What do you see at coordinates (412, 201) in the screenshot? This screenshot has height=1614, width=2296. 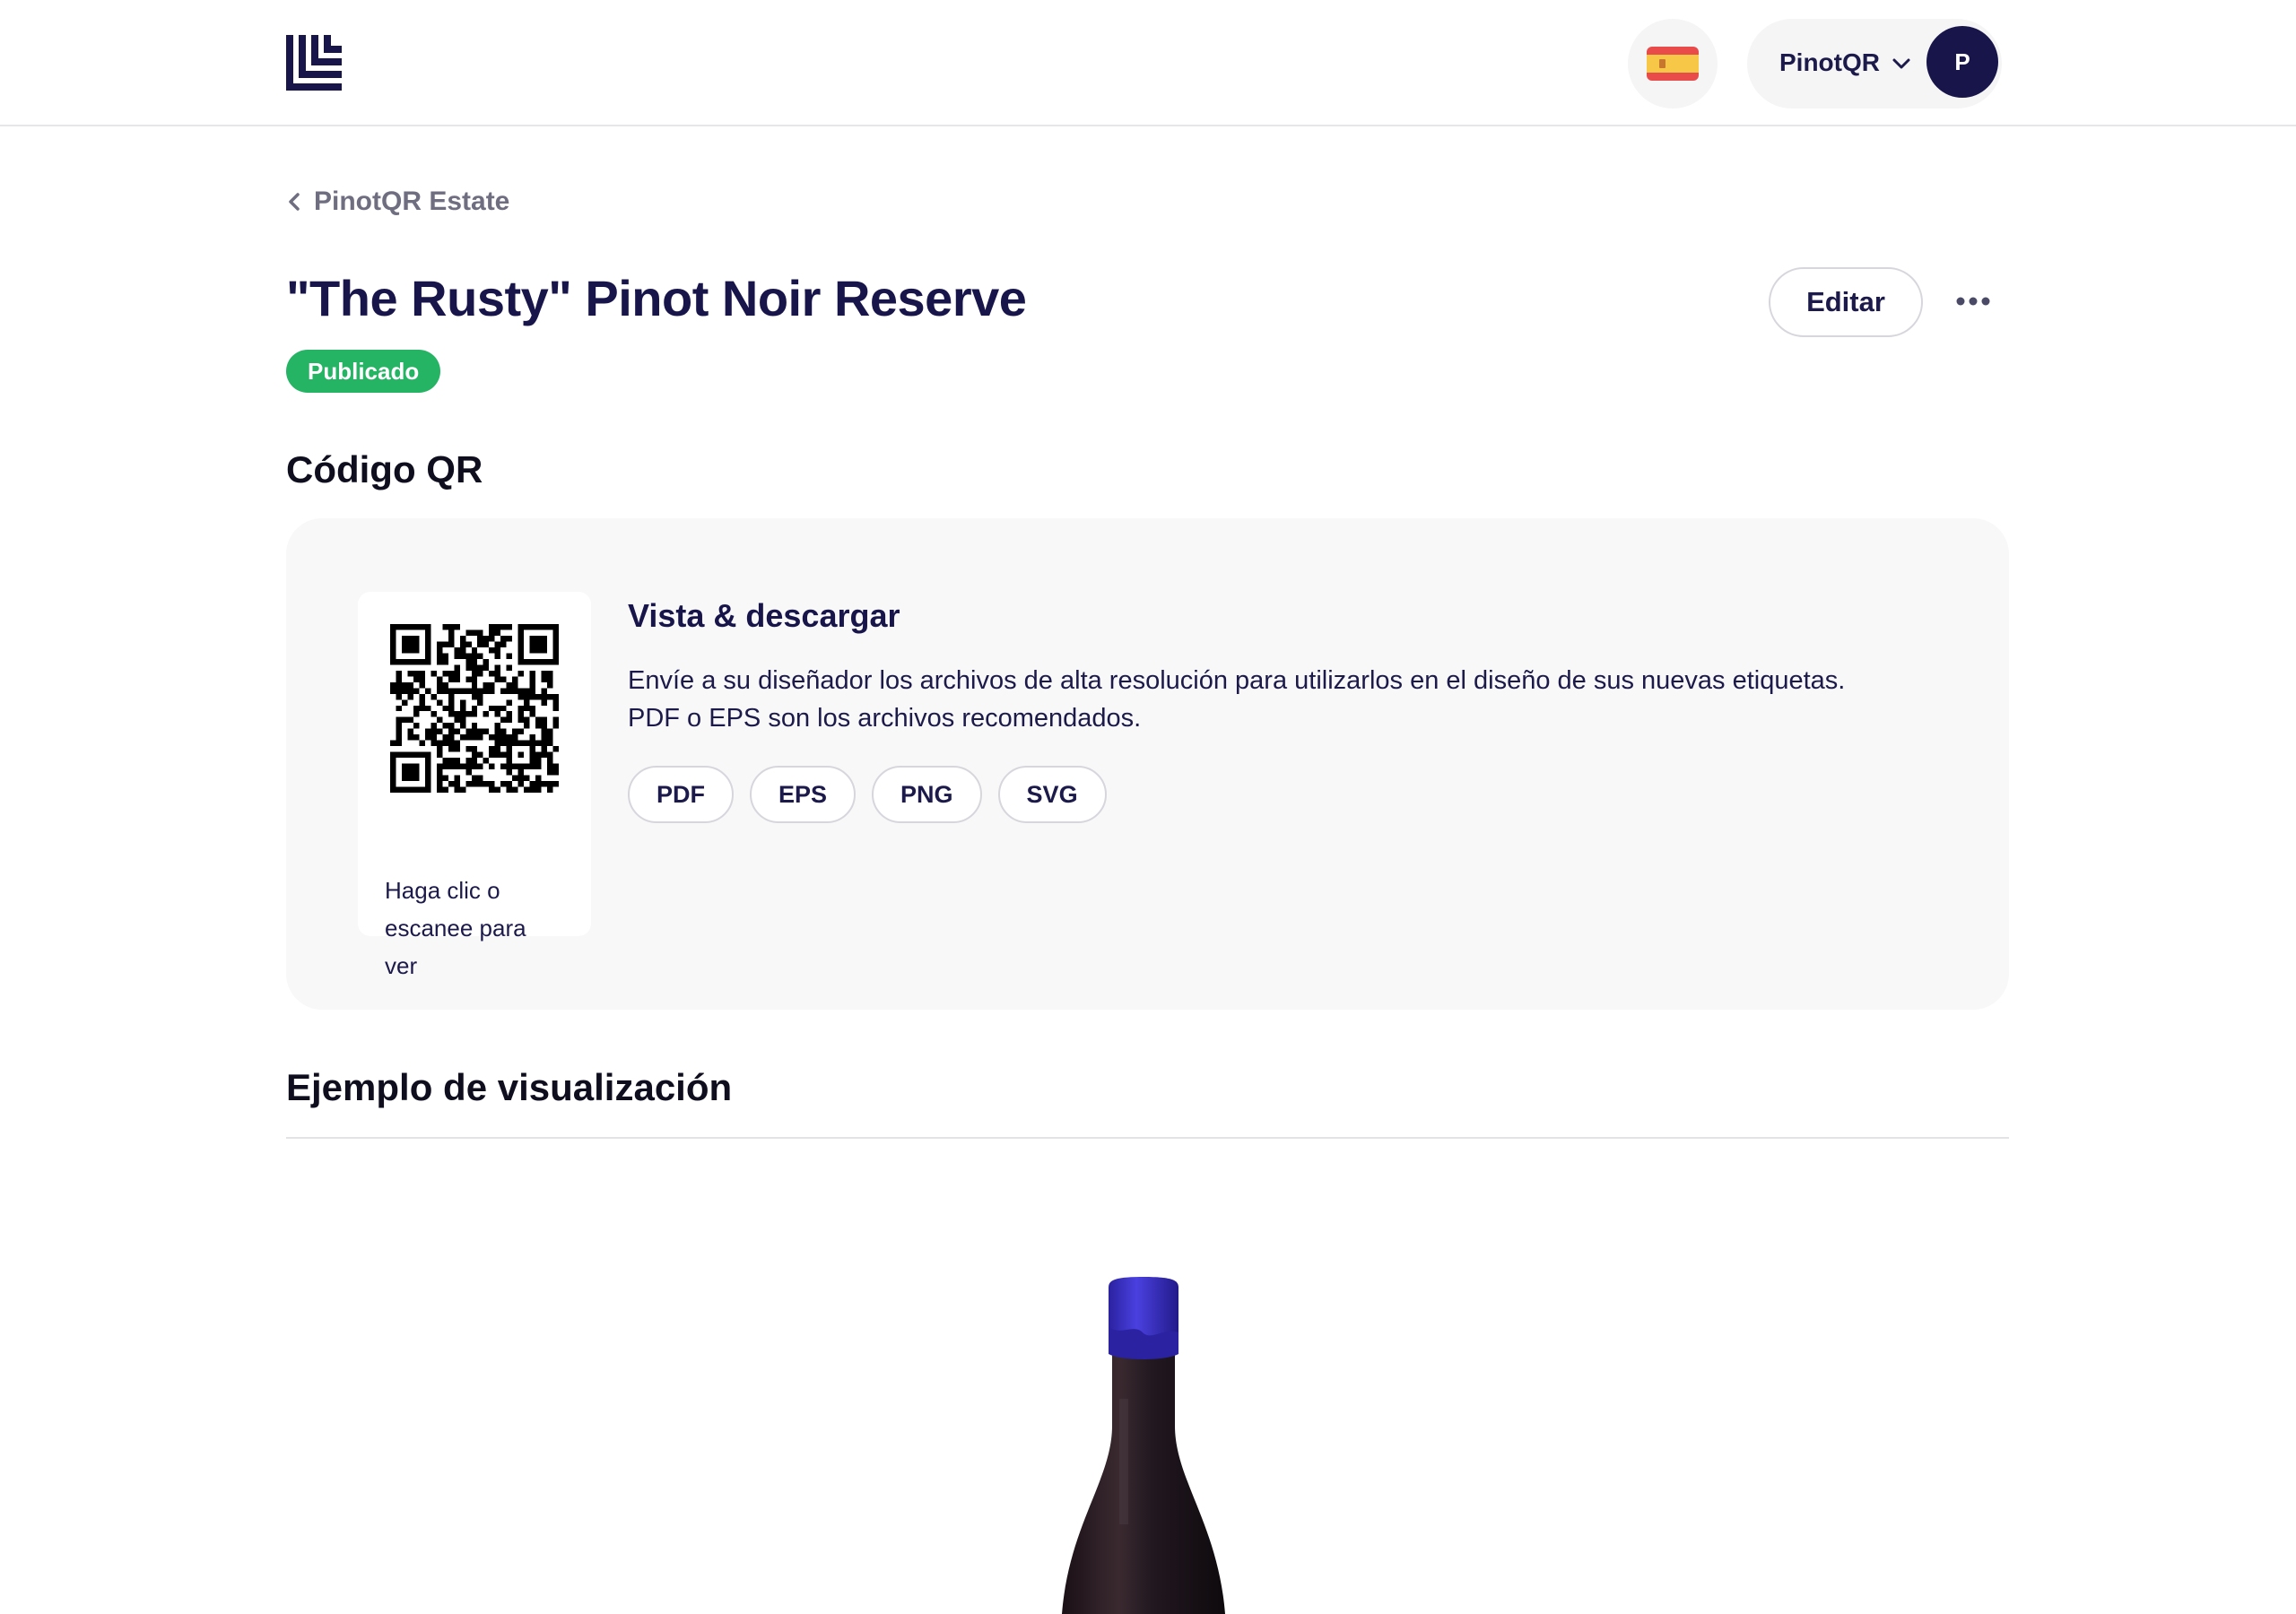 I see `breadcrumb-label: PinotQR Estate` at bounding box center [412, 201].